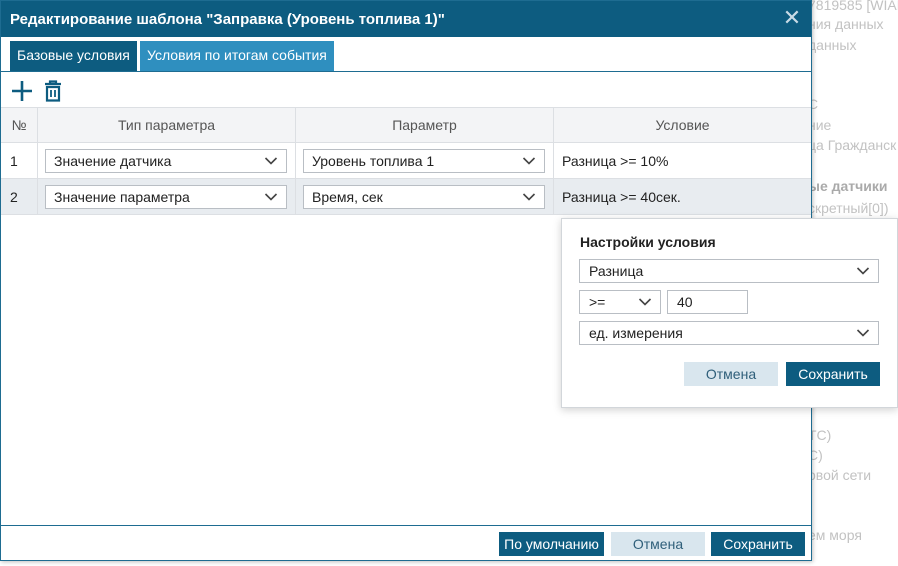 The image size is (898, 566). Describe the element at coordinates (835, 535) in the screenshot. I see `bg-text-11: ем моря` at that location.